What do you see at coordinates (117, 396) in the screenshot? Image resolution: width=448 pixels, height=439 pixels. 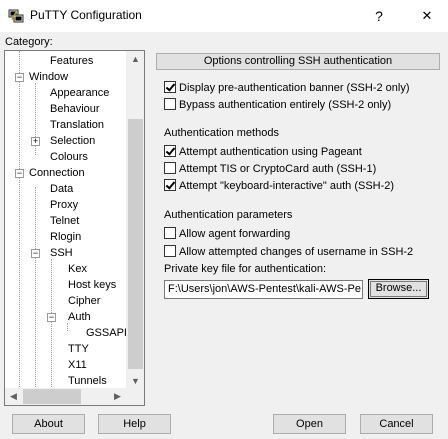 I see `scroll-right-icon: ▶` at bounding box center [117, 396].